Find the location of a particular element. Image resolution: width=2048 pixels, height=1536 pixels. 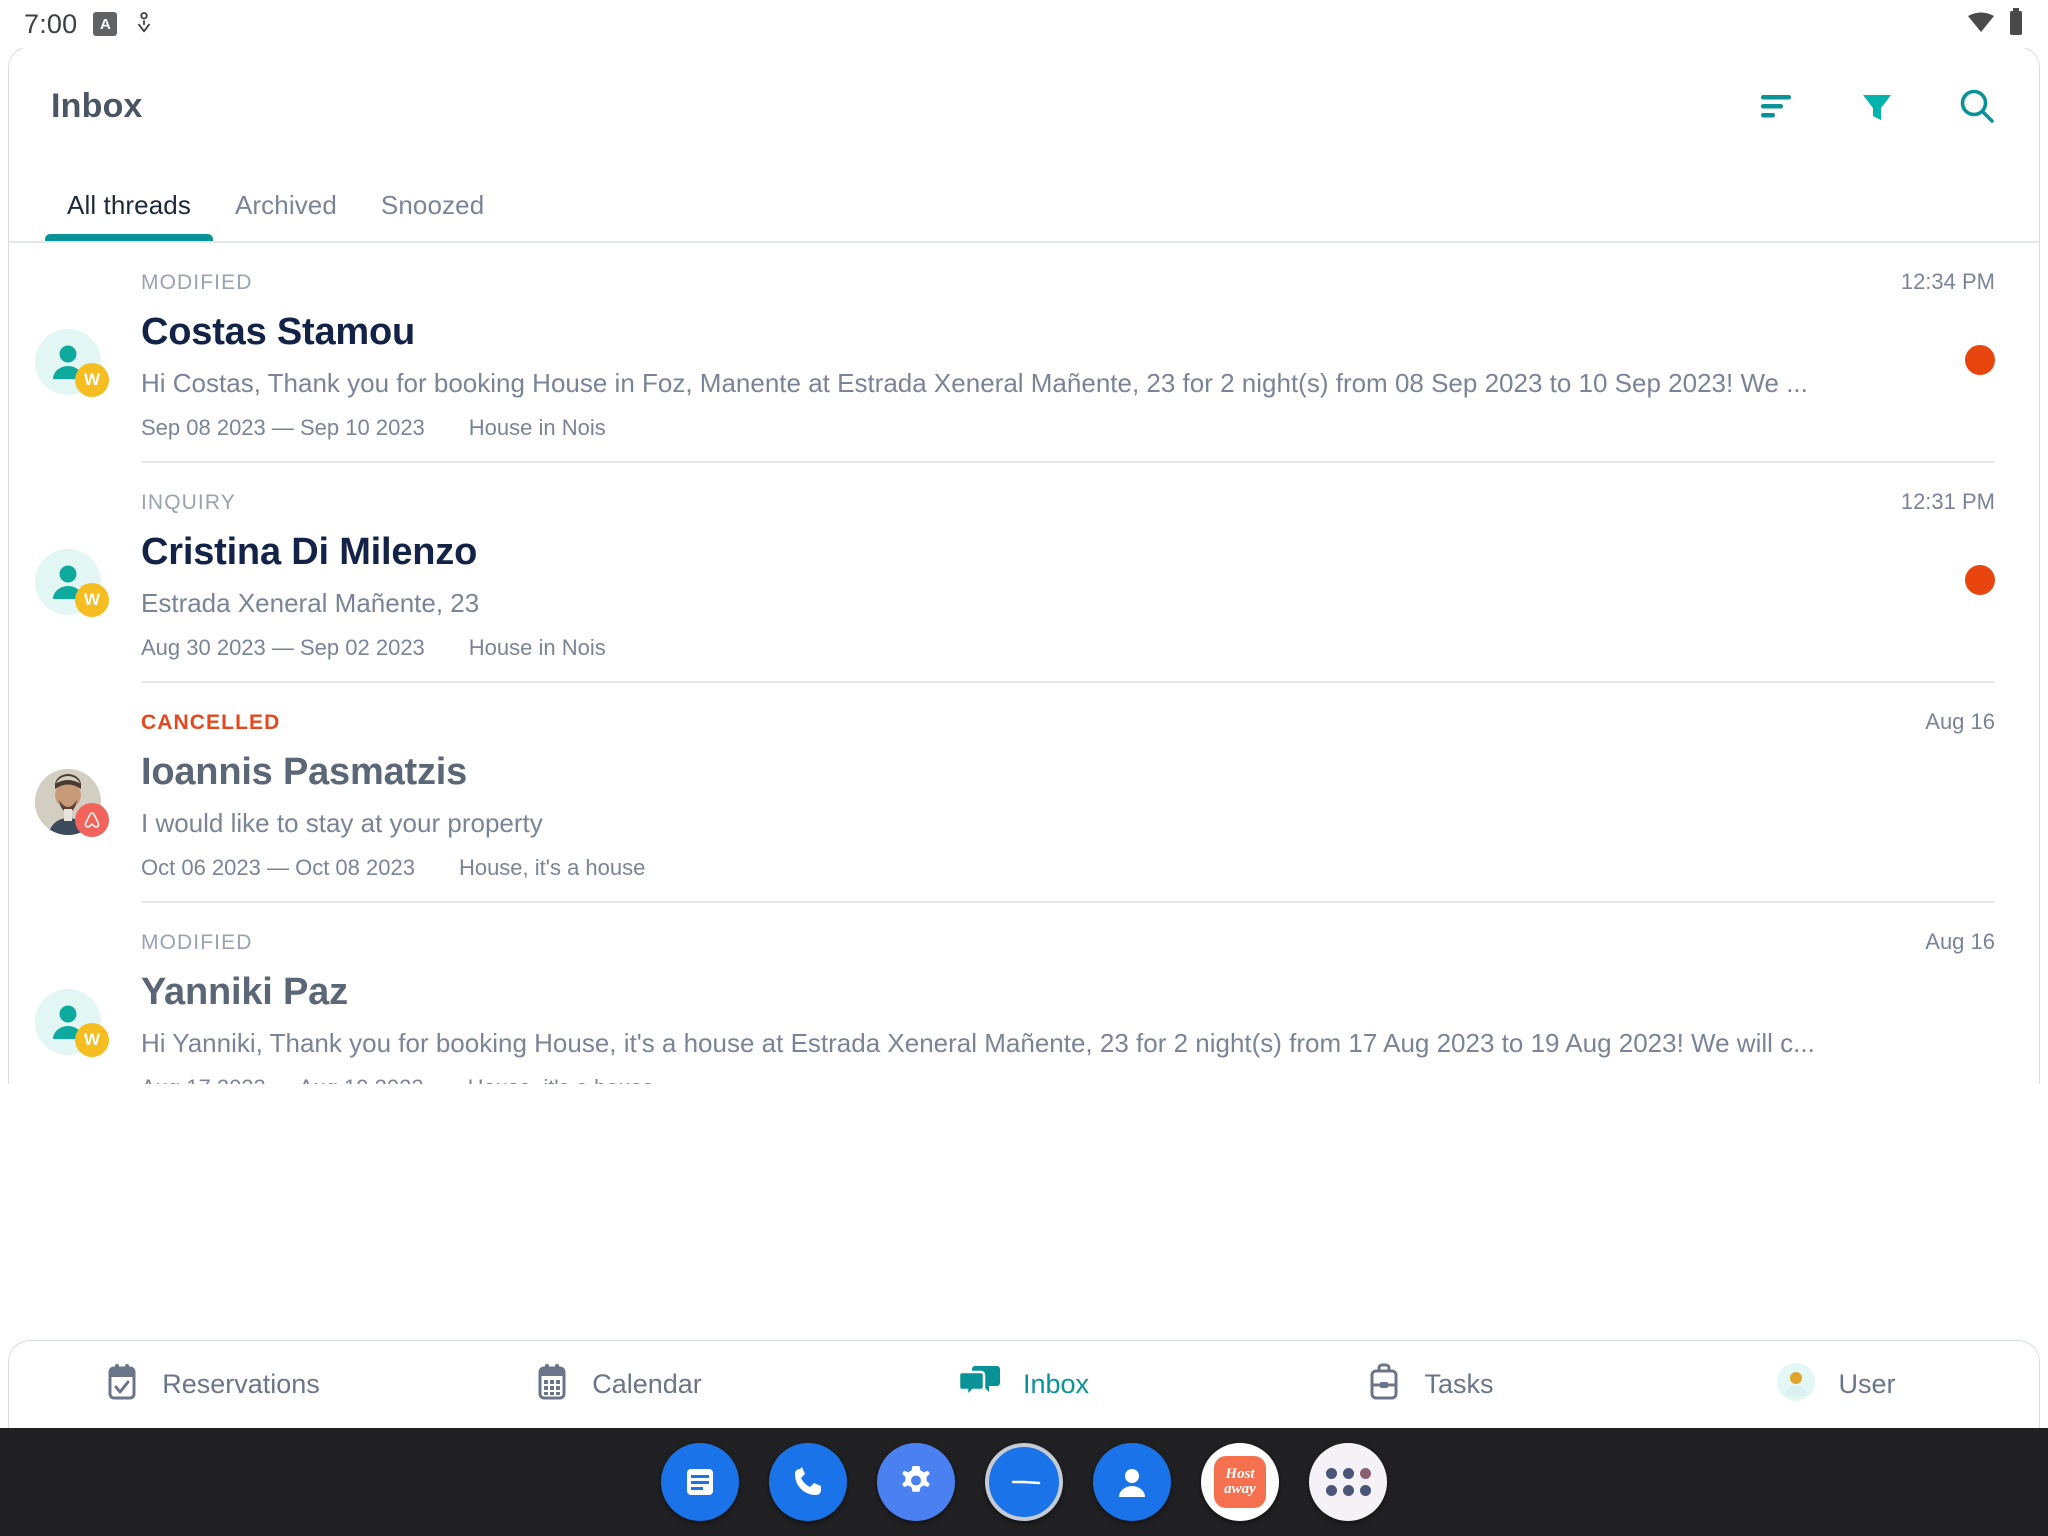

thread-filter-tabs: All threads Archived Snoozed is located at coordinates (1024, 204).